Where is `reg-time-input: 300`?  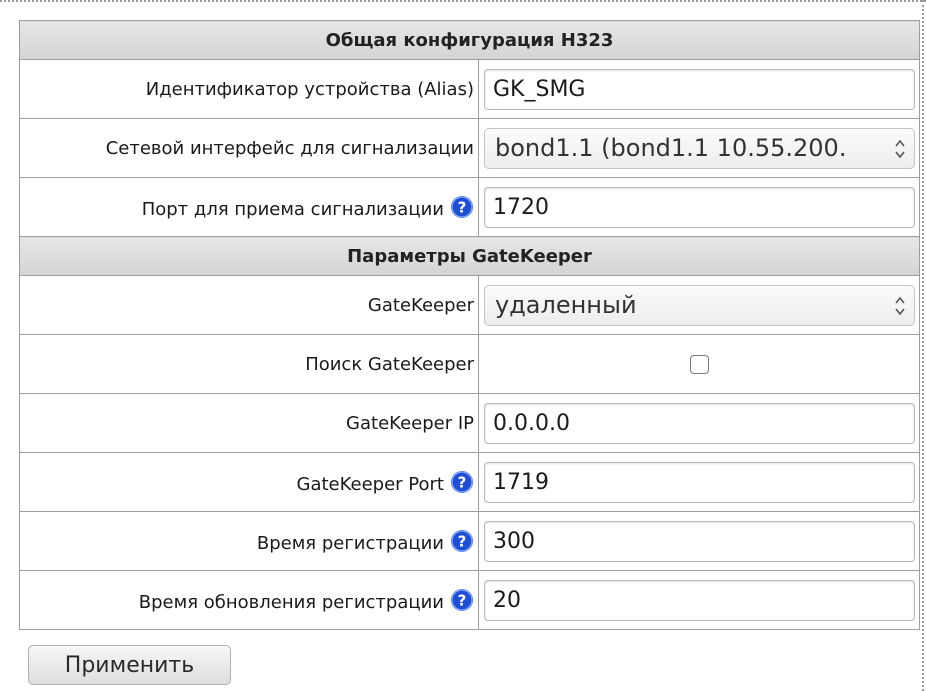 reg-time-input: 300 is located at coordinates (699, 541).